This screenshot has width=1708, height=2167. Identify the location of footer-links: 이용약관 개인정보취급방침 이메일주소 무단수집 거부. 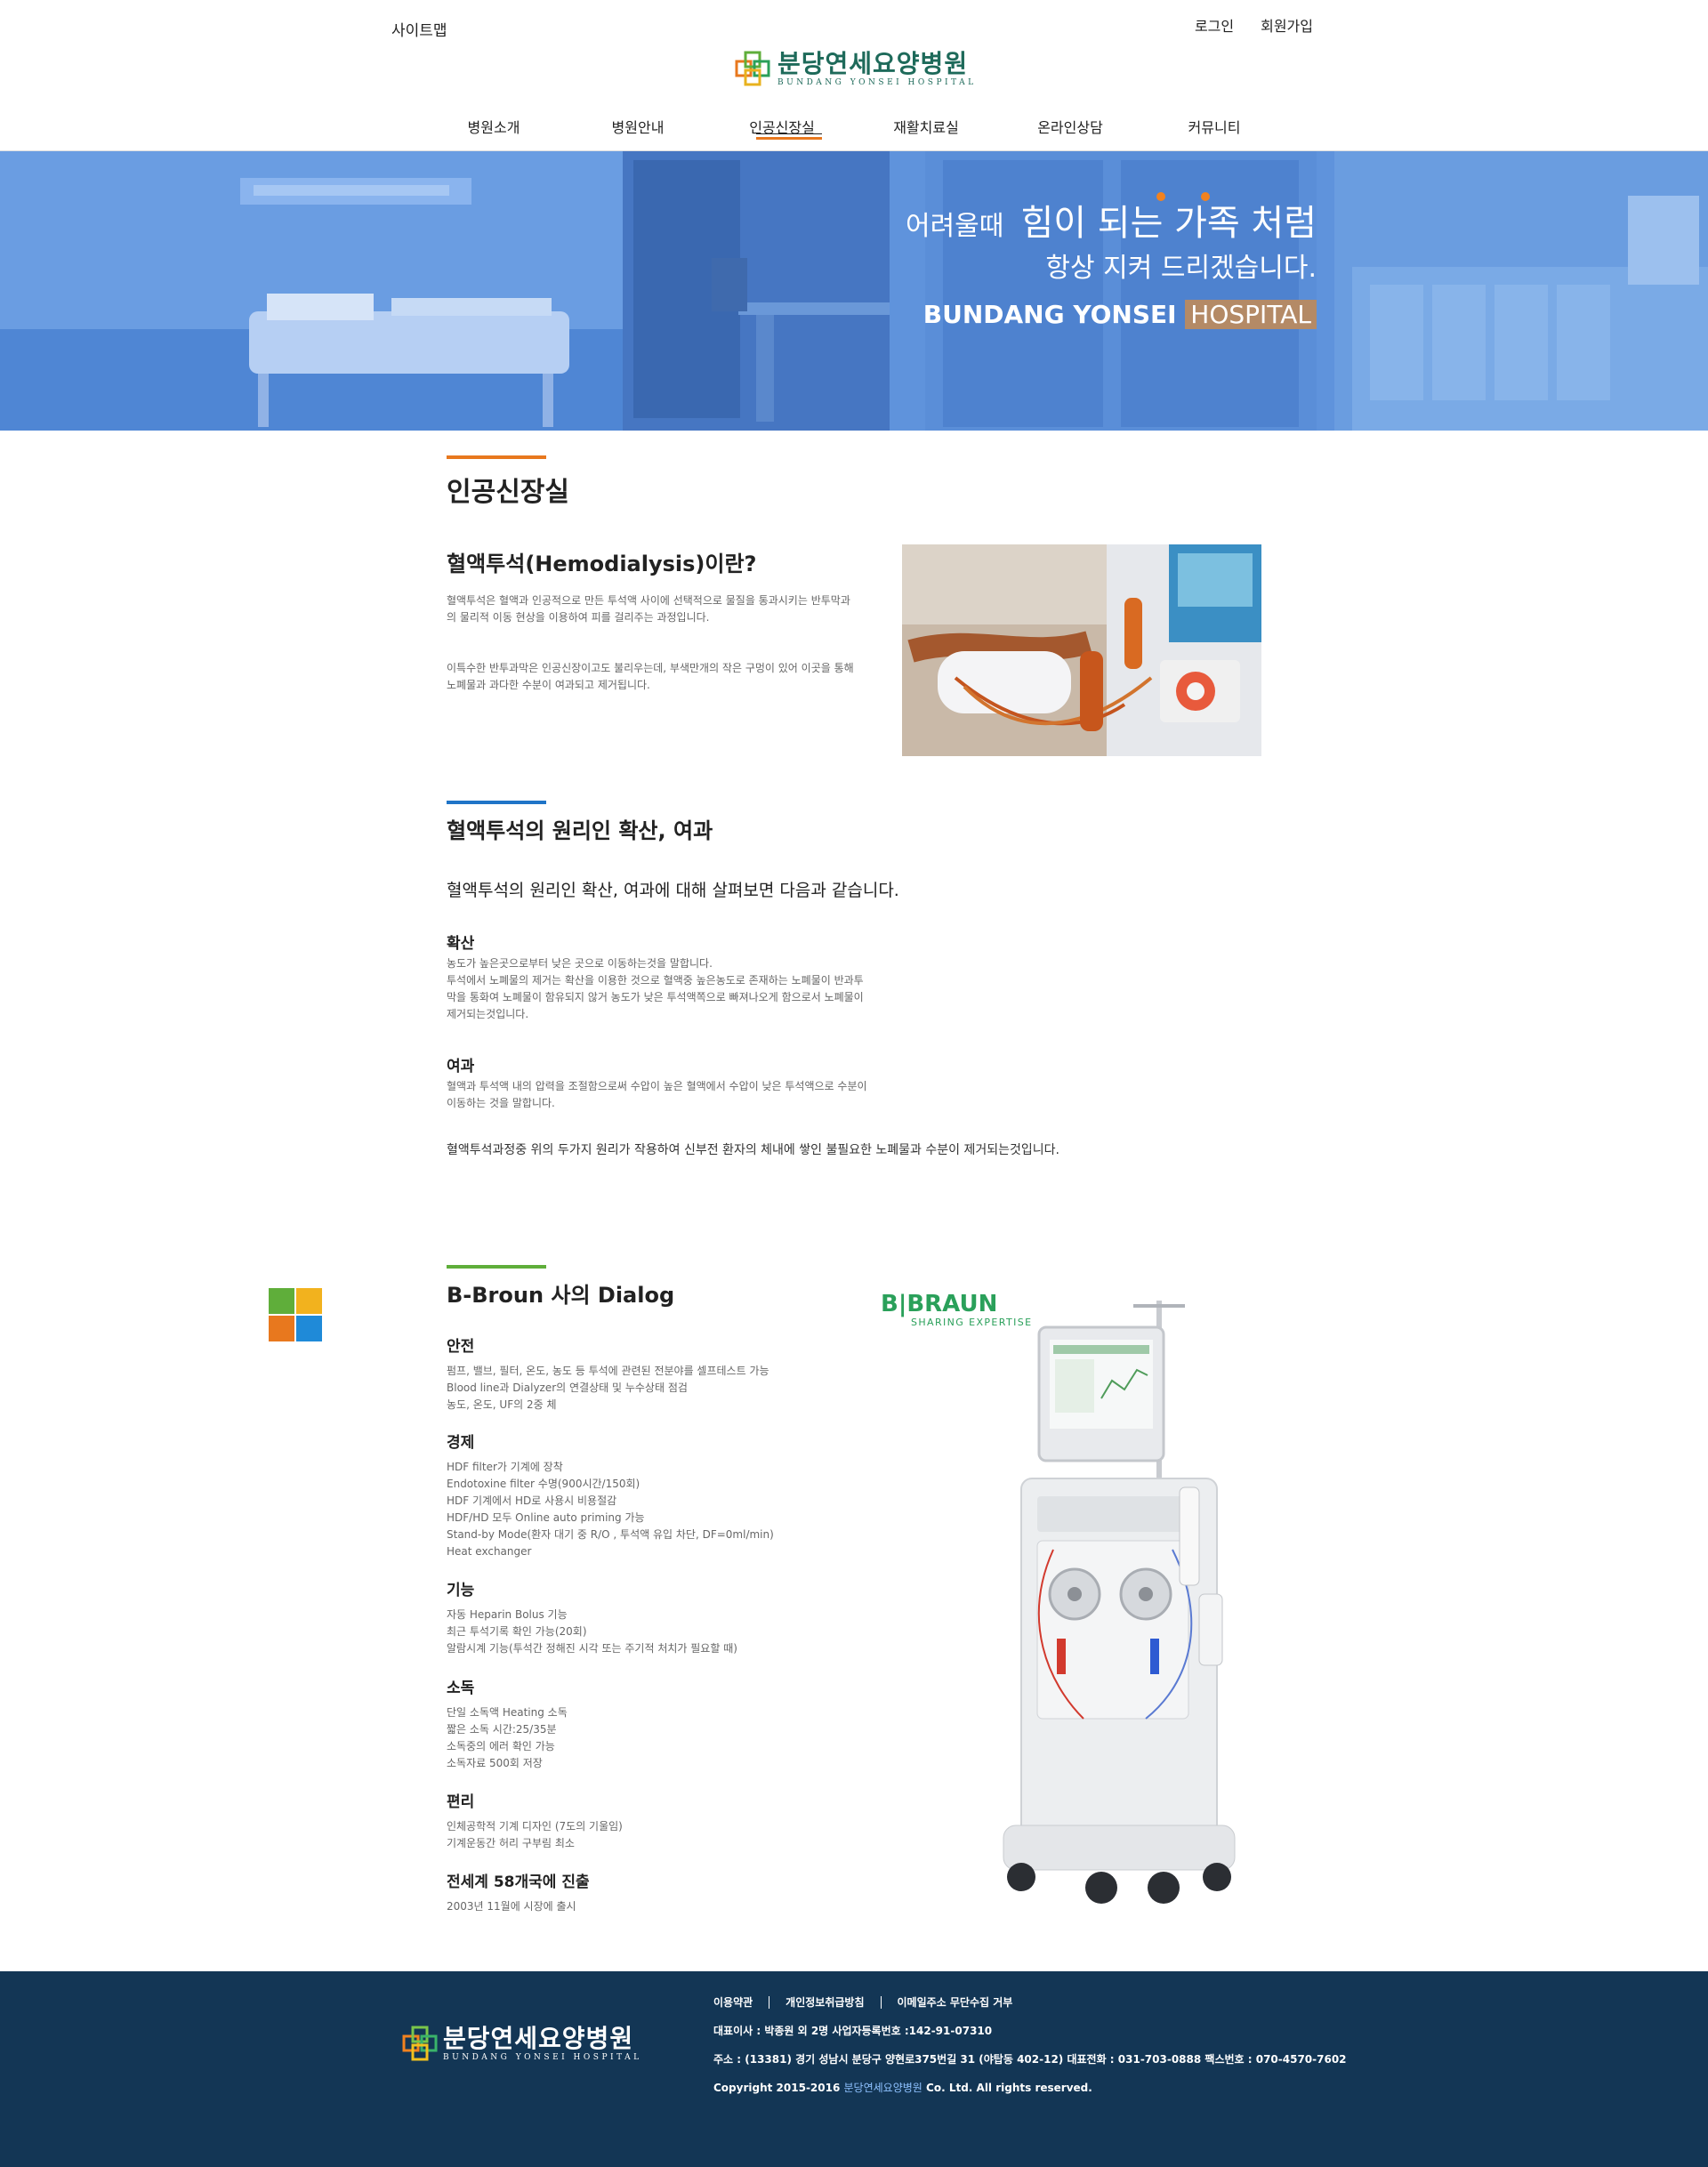
(862, 2002).